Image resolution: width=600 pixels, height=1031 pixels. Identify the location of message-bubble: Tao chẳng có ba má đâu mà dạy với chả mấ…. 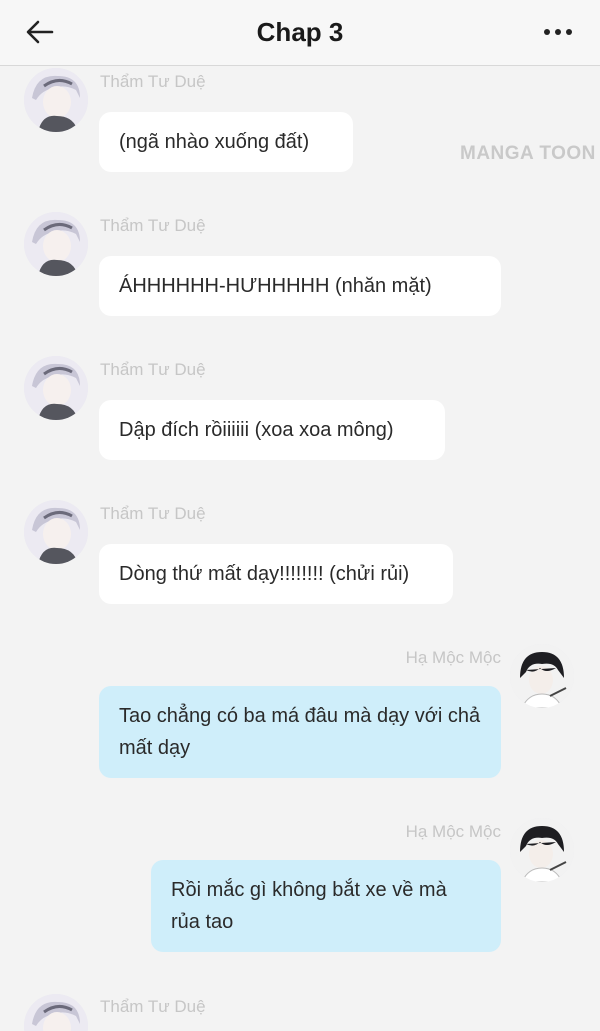
(300, 732).